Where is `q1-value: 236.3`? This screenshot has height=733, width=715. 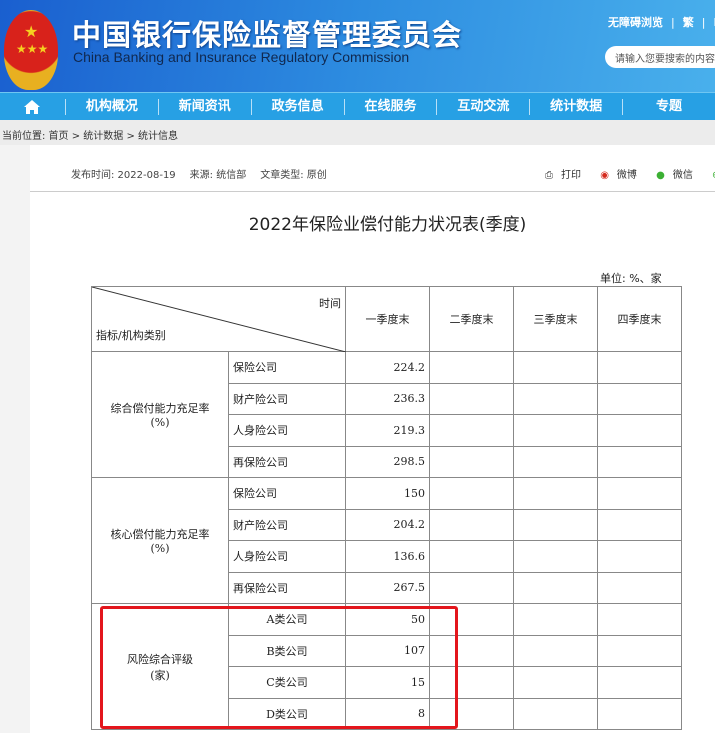 q1-value: 236.3 is located at coordinates (387, 398).